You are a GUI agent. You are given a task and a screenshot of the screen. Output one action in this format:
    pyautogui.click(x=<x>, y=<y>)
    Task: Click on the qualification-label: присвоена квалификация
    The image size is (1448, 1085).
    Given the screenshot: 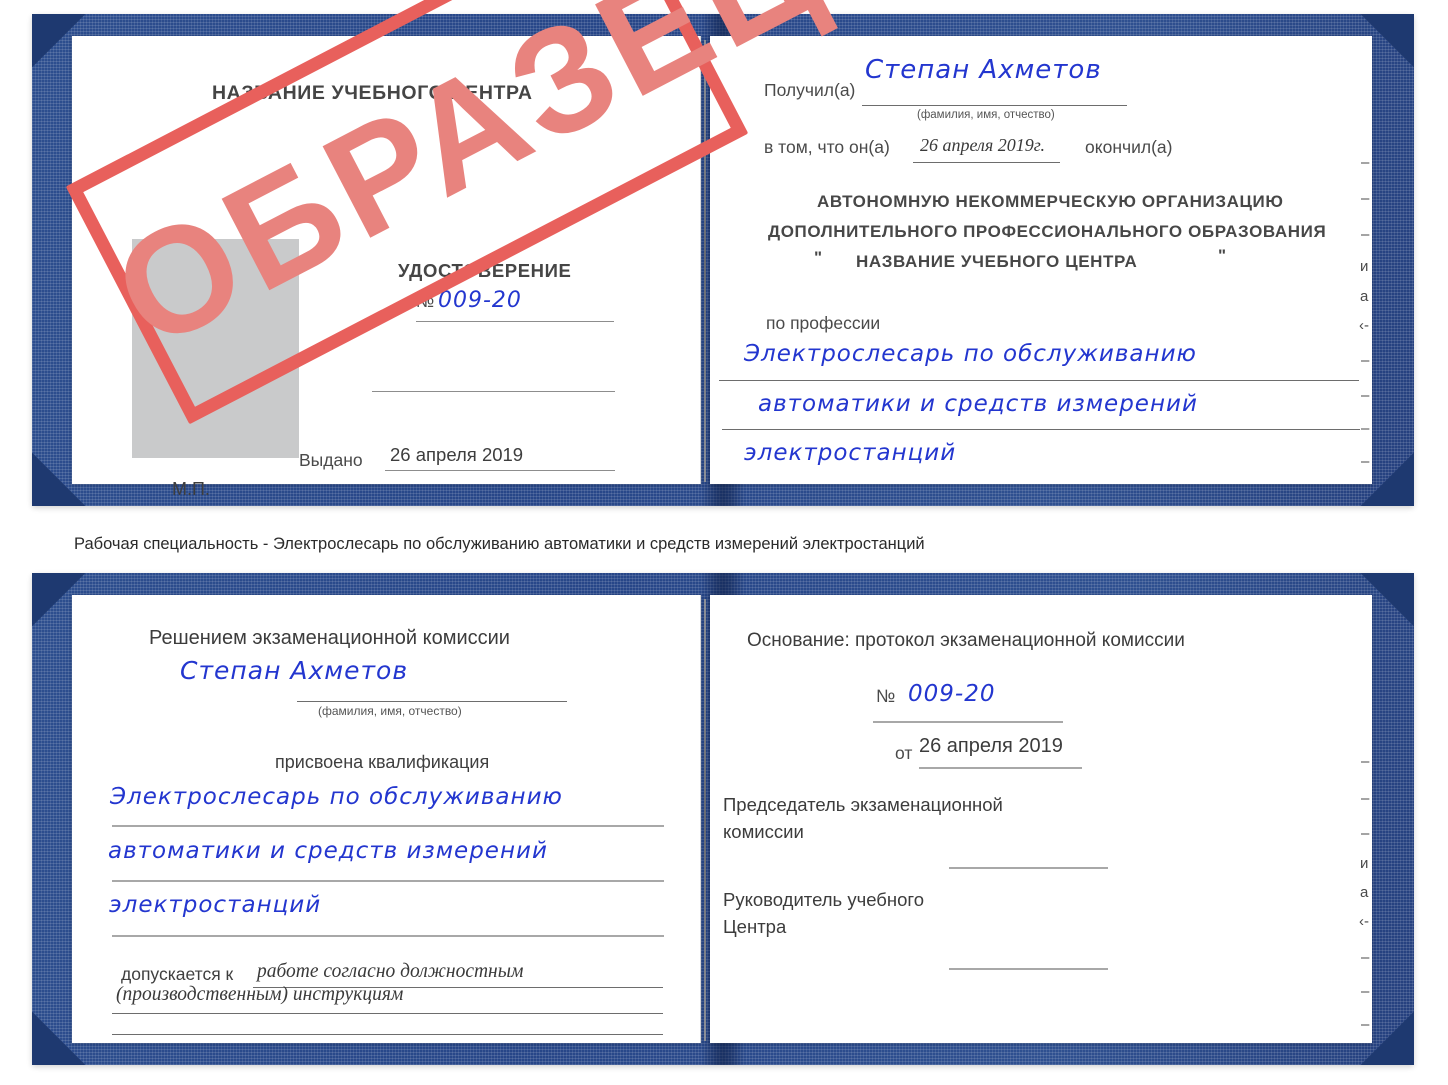 What is the action you would take?
    pyautogui.click(x=382, y=762)
    